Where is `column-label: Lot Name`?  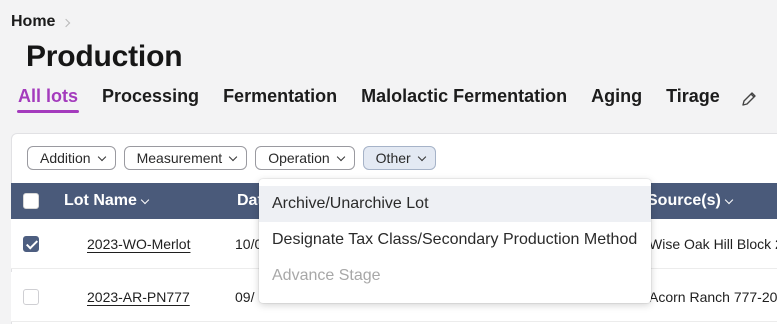 column-label: Lot Name is located at coordinates (100, 200).